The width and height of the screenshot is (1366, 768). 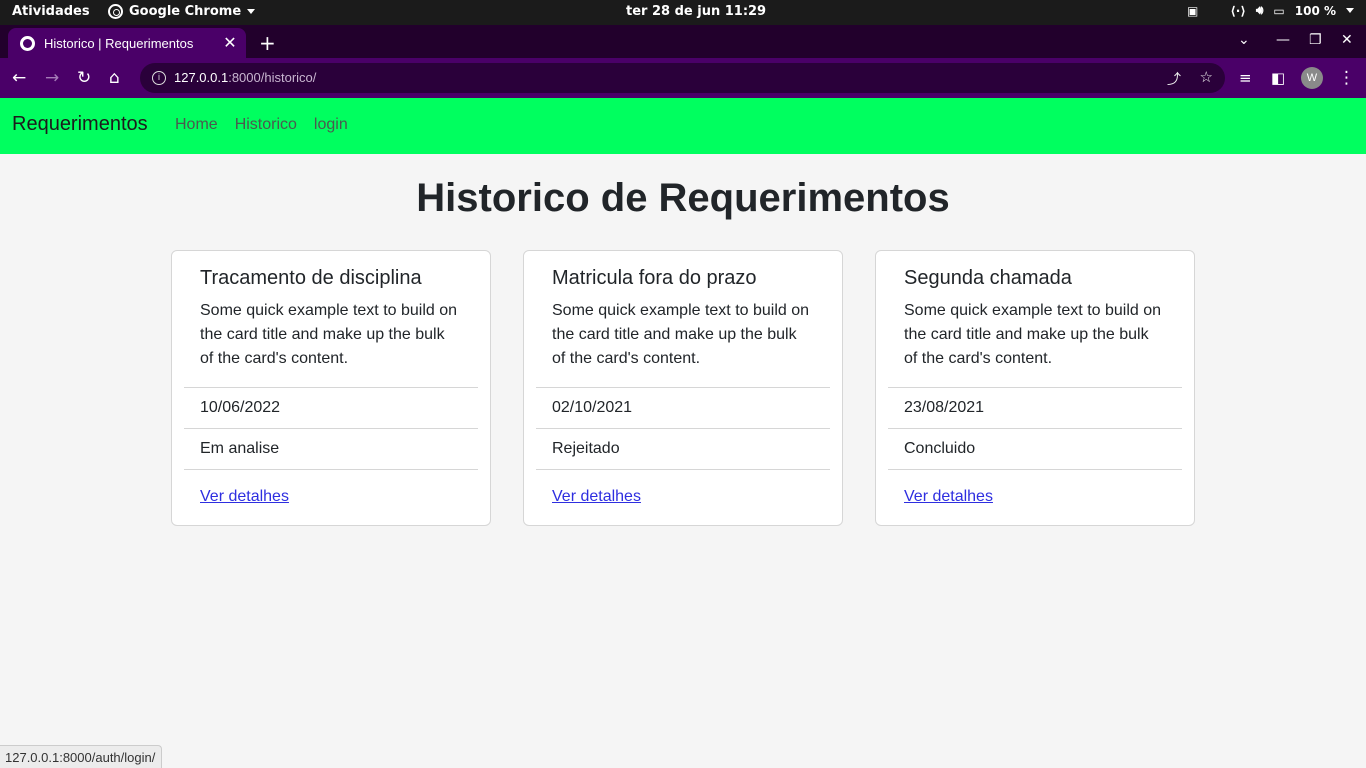 I want to click on minimize-button: —, so click(x=1283, y=40).